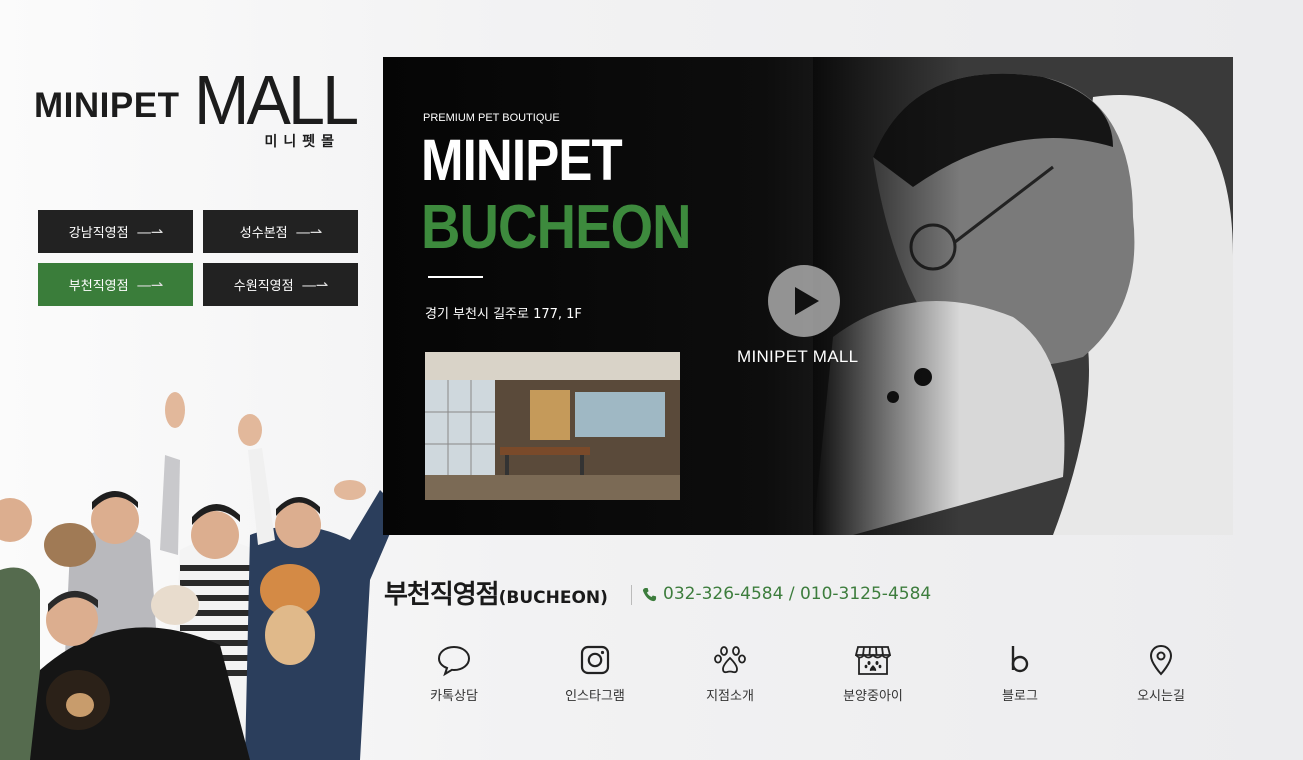 The image size is (1303, 760). I want to click on phone-icon, so click(649, 594).